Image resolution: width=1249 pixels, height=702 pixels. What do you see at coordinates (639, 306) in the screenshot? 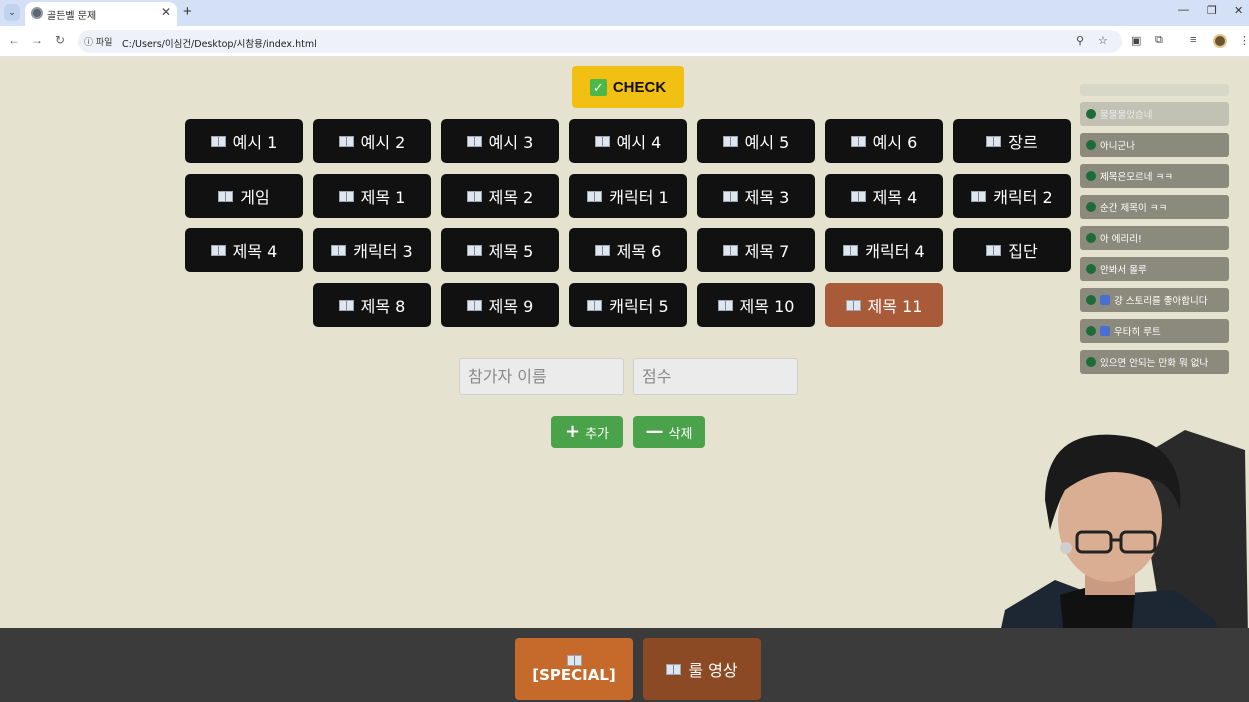
I see `question-label: 캐릭터 5` at bounding box center [639, 306].